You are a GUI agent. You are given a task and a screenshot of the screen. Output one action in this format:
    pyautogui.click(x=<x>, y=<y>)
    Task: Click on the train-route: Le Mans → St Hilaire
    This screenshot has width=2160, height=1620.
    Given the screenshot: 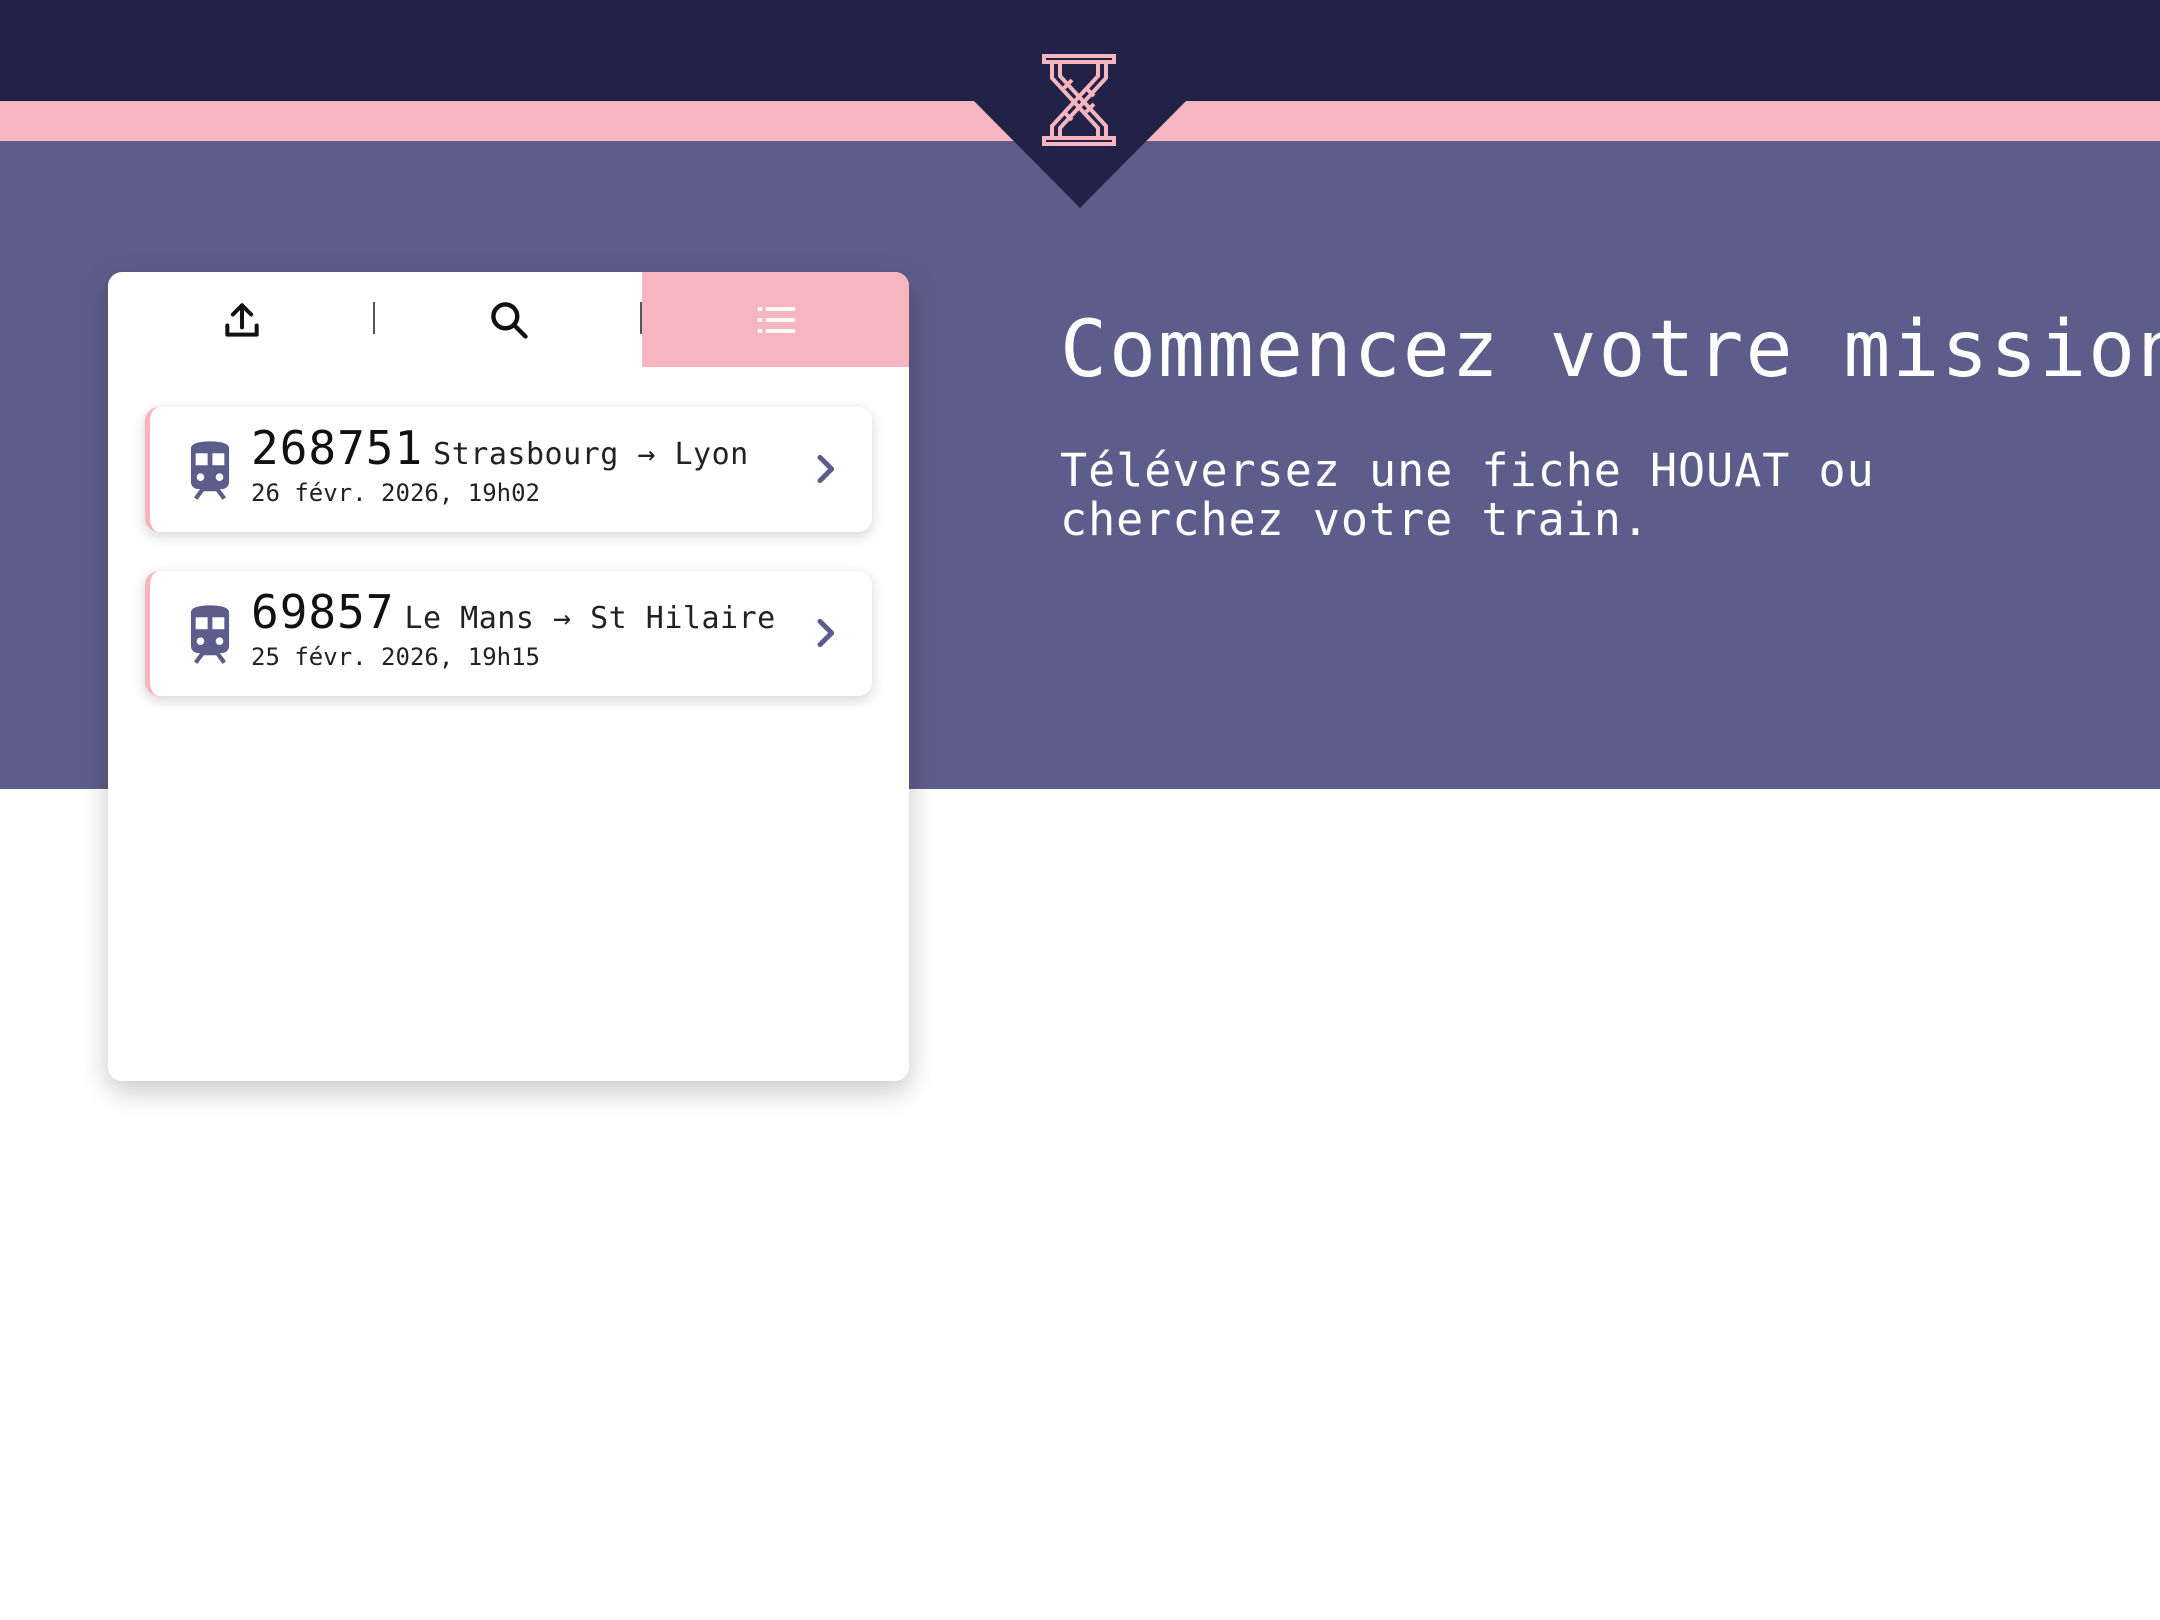 What is the action you would take?
    pyautogui.click(x=590, y=618)
    